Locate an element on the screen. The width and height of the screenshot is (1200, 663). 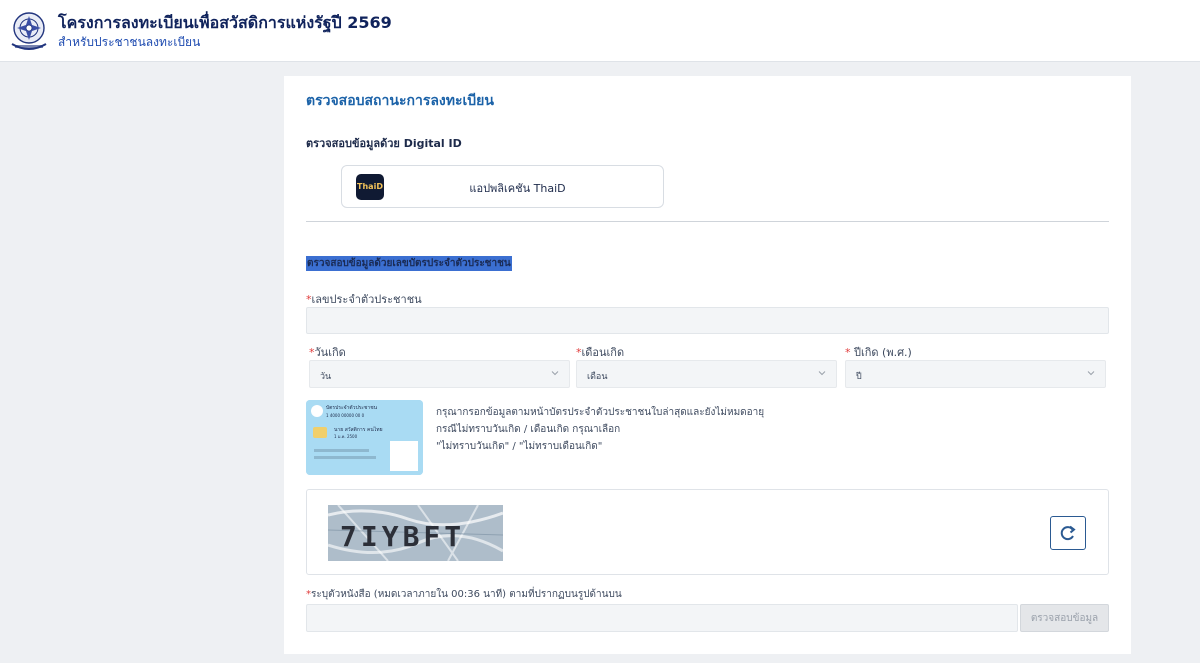
id-card-title: บัตรประจำตัวประชาชน is located at coordinates (352, 408).